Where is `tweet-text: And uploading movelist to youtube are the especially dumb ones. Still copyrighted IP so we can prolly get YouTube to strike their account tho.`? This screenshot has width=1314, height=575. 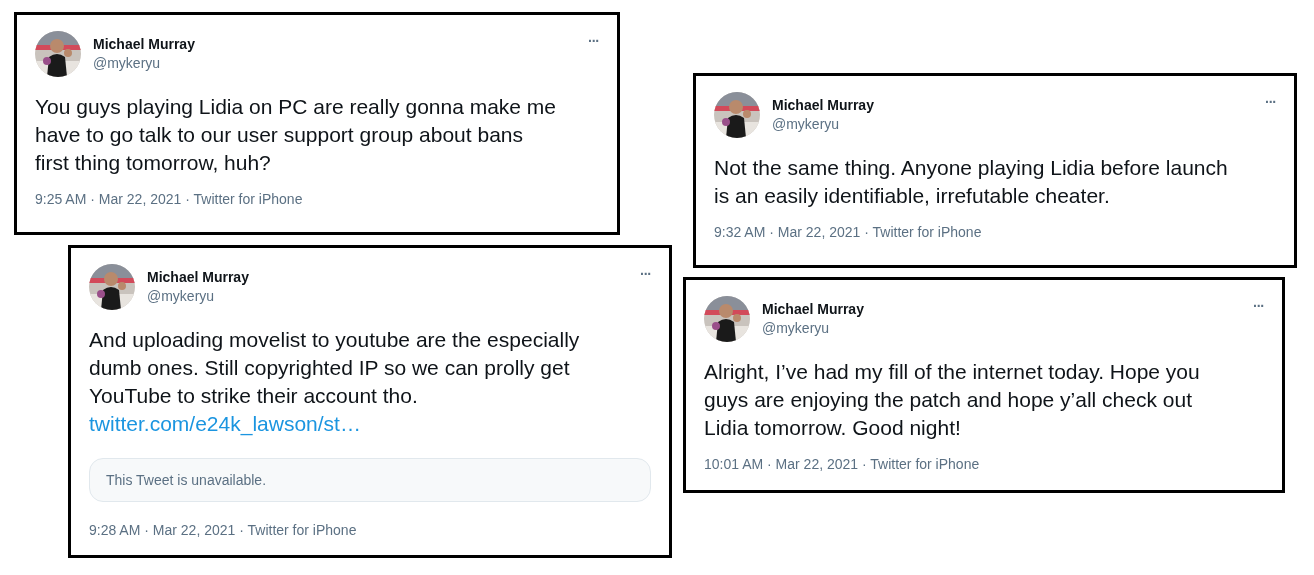
tweet-text: And uploading movelist to youtube are the especially dumb ones. Still copyrighted IP so we can prolly get YouTube to strike their account tho. is located at coordinates (335, 368).